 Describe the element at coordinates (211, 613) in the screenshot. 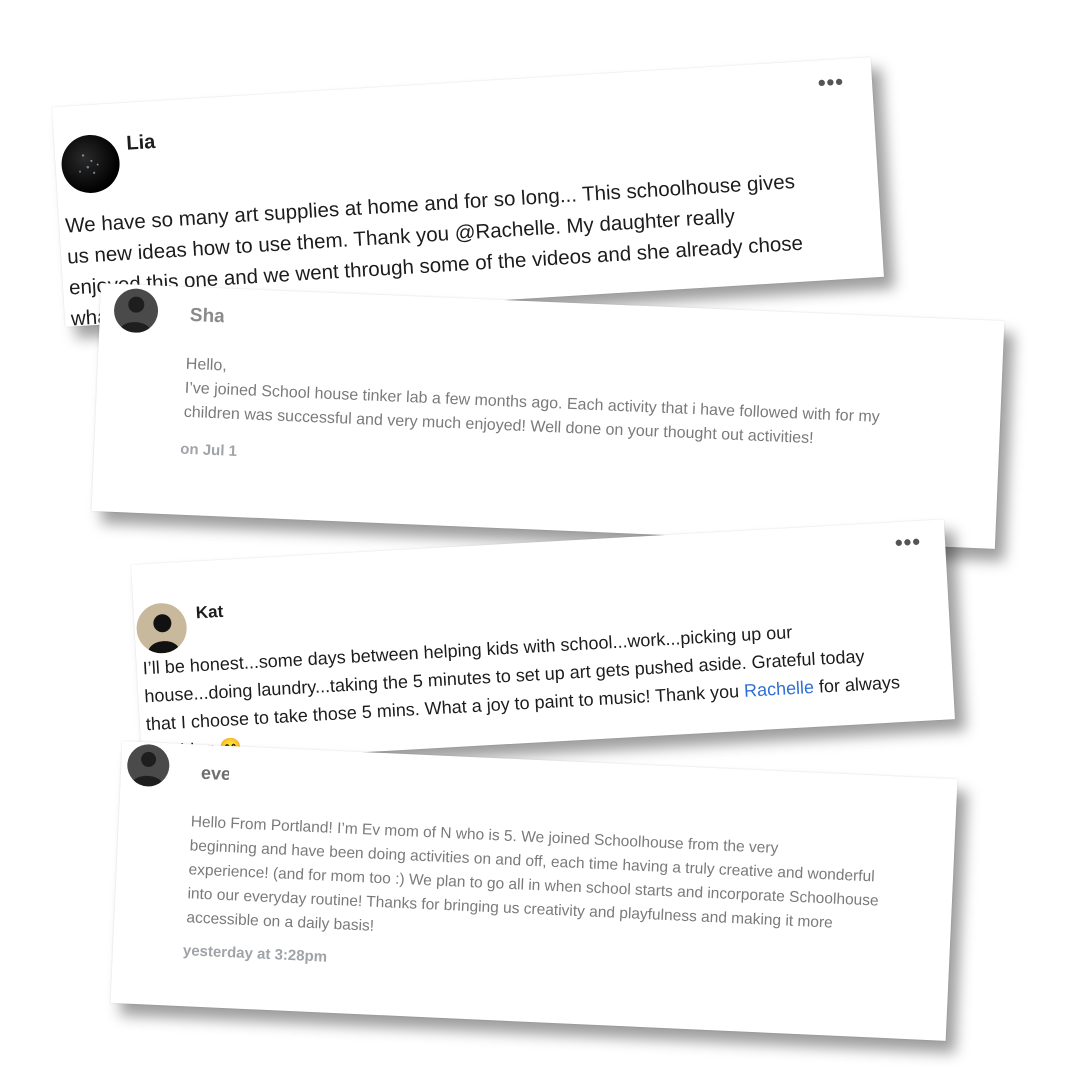

I see `author-name: Kat` at that location.